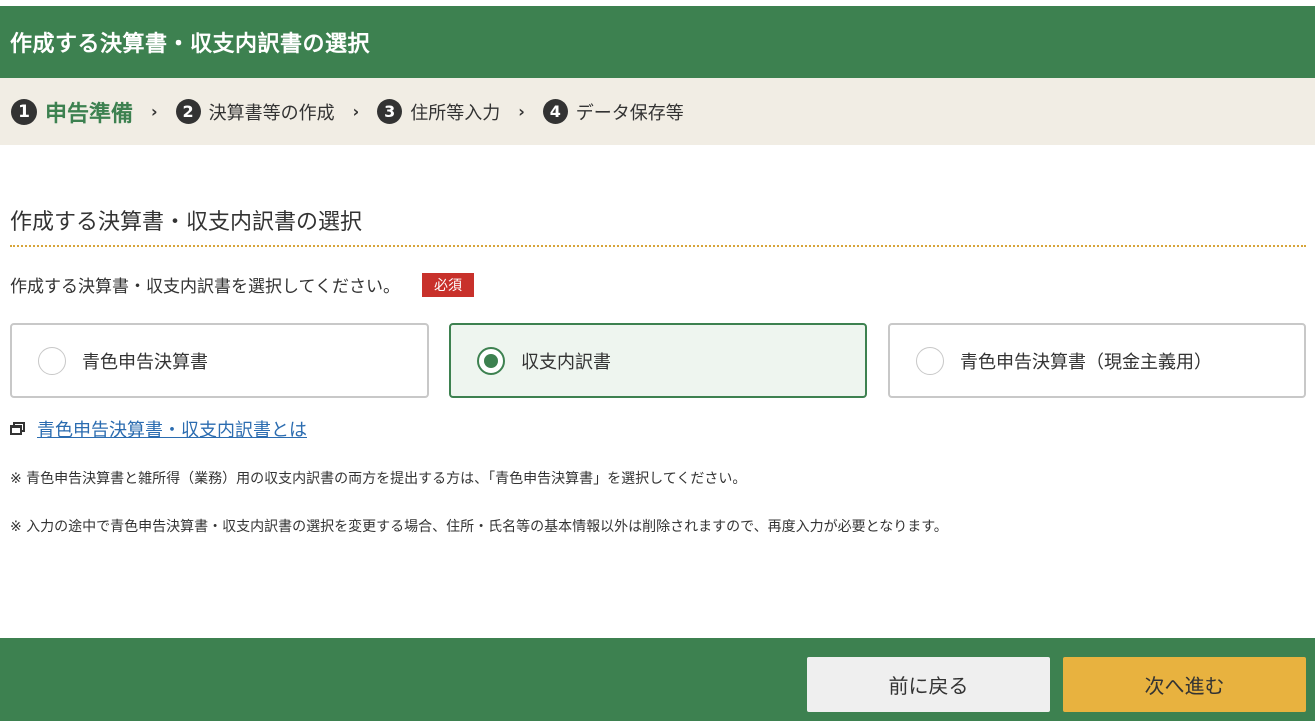 This screenshot has height=721, width=1315. What do you see at coordinates (455, 113) in the screenshot?
I see `step-label-3: 住所等入力` at bounding box center [455, 113].